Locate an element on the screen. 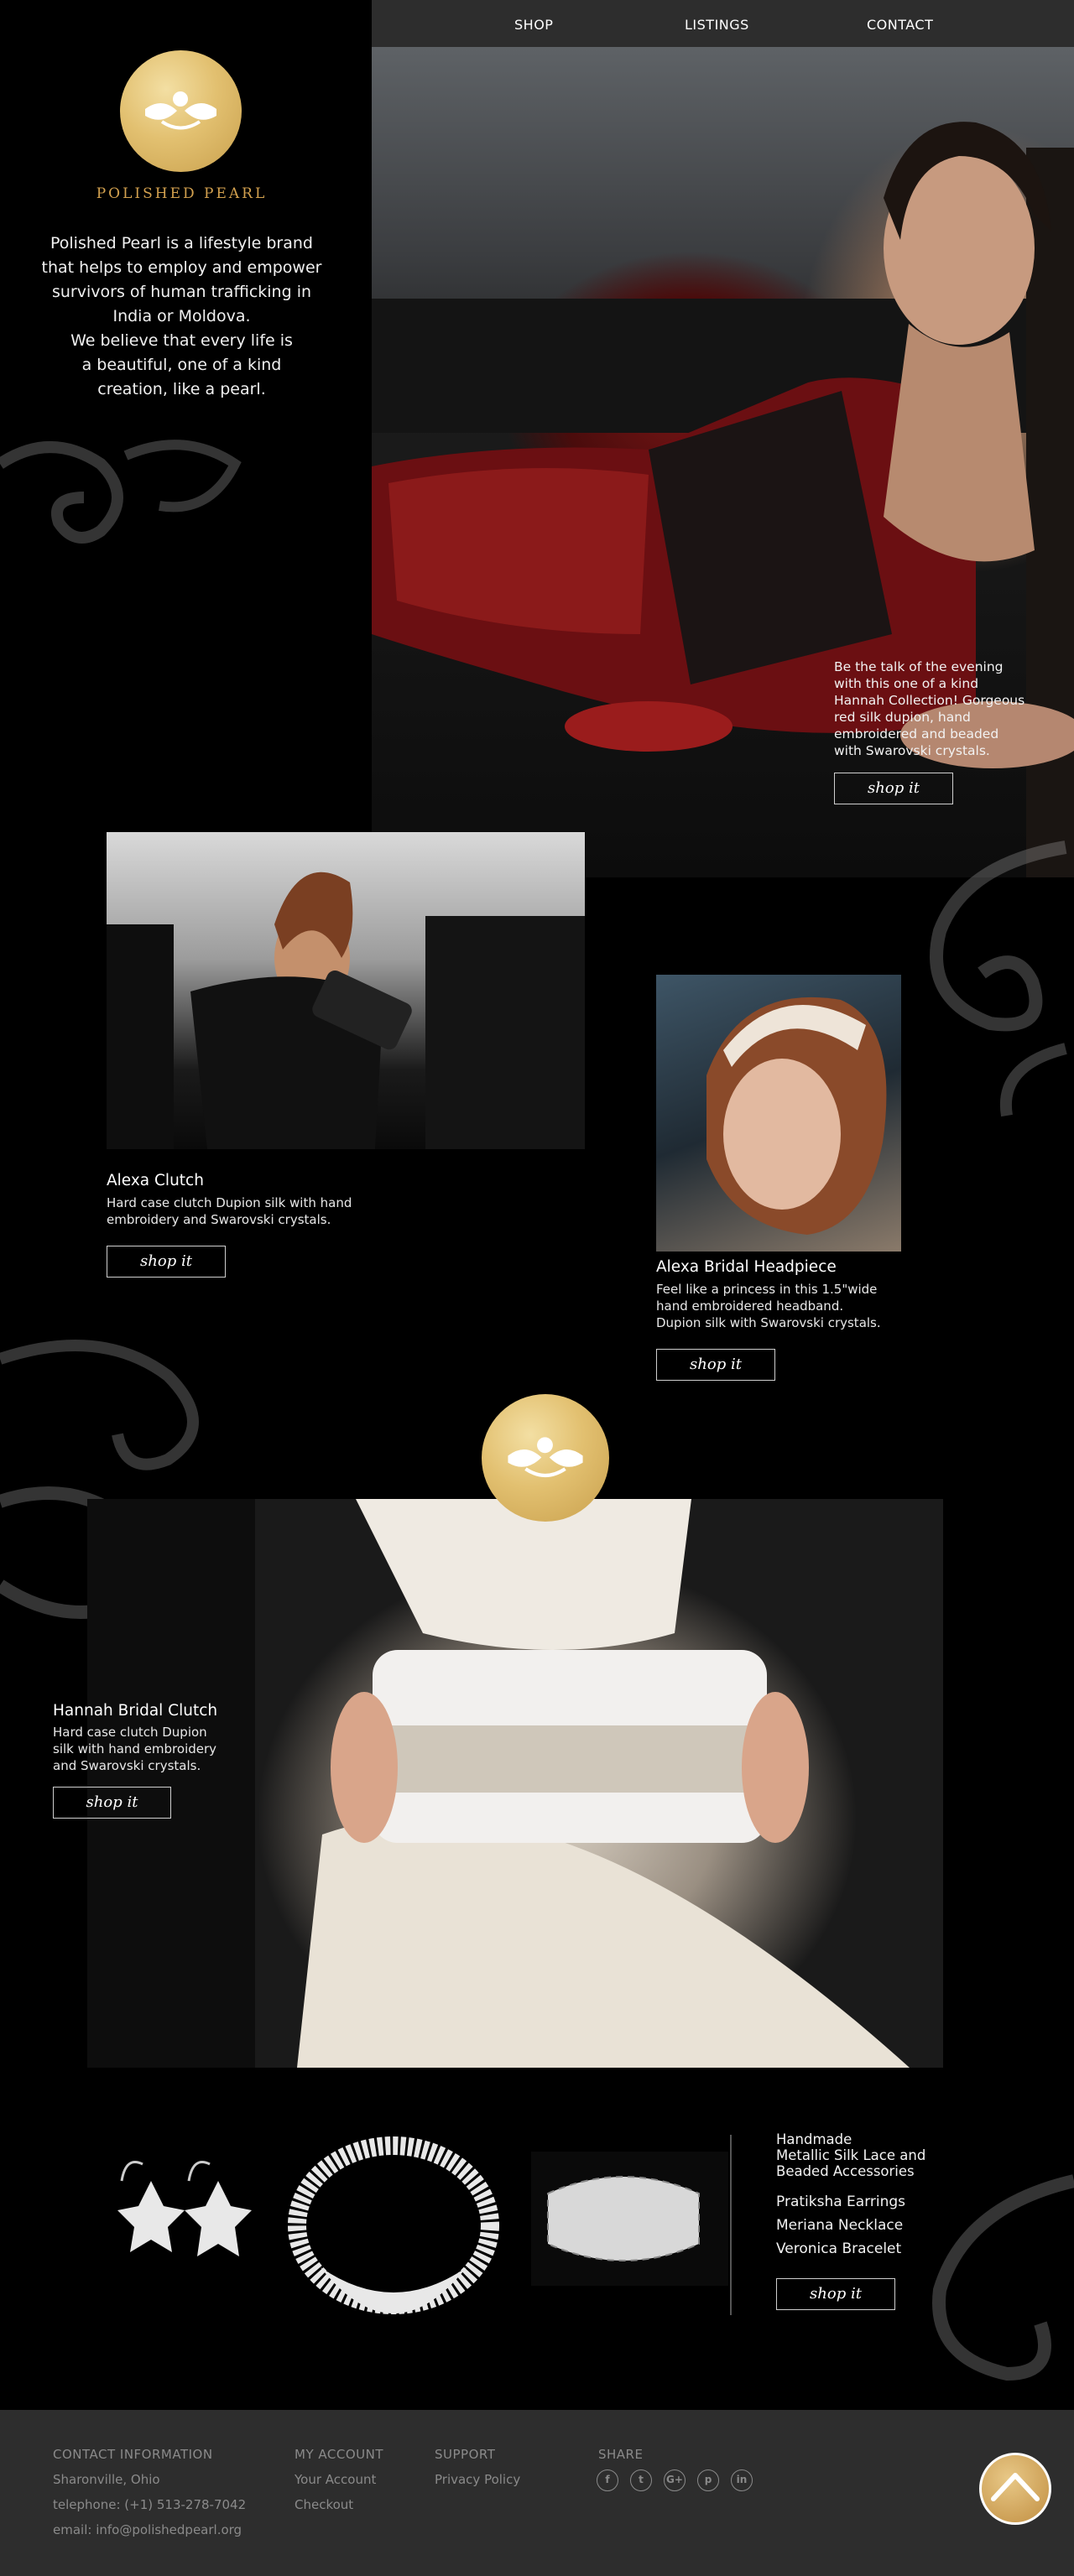  alexa-clutch-shop-button: shop it is located at coordinates (166, 1262).